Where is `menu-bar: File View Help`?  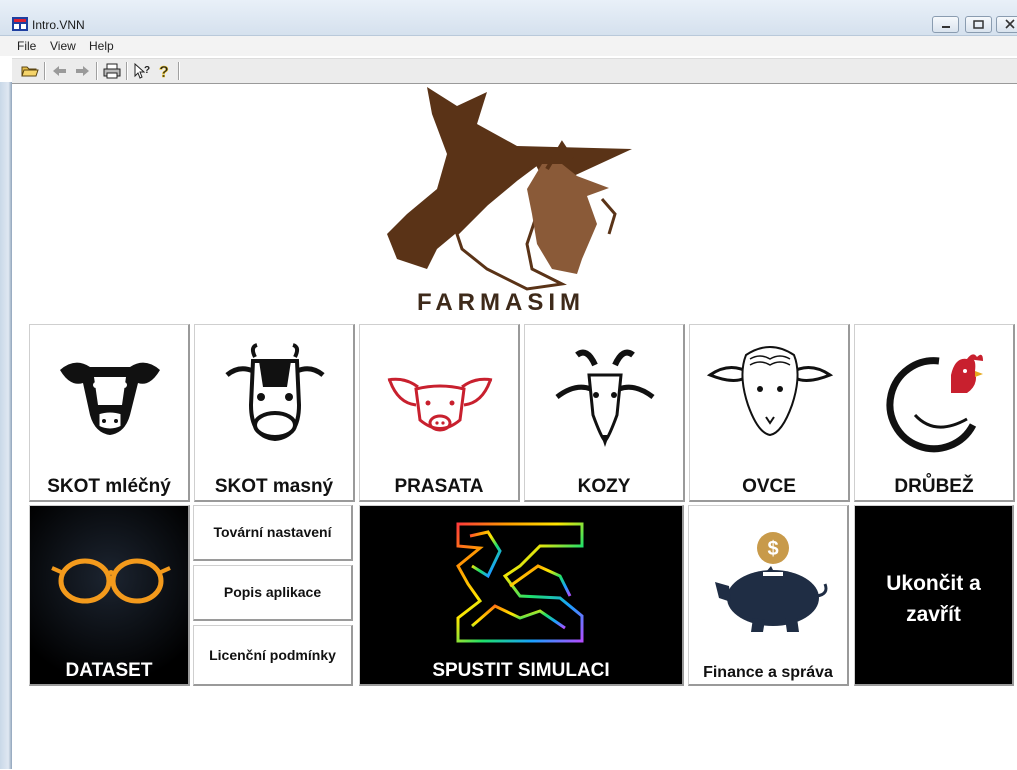
menu-bar: File View Help is located at coordinates (508, 46).